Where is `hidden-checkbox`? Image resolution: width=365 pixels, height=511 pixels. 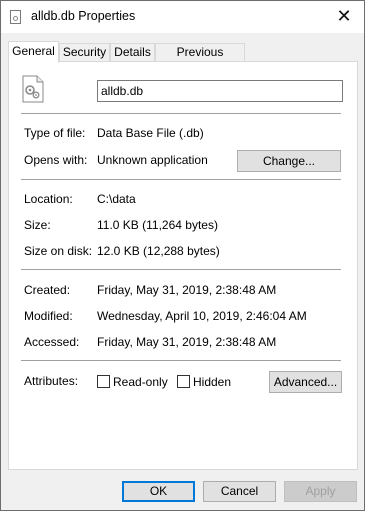 hidden-checkbox is located at coordinates (183, 381).